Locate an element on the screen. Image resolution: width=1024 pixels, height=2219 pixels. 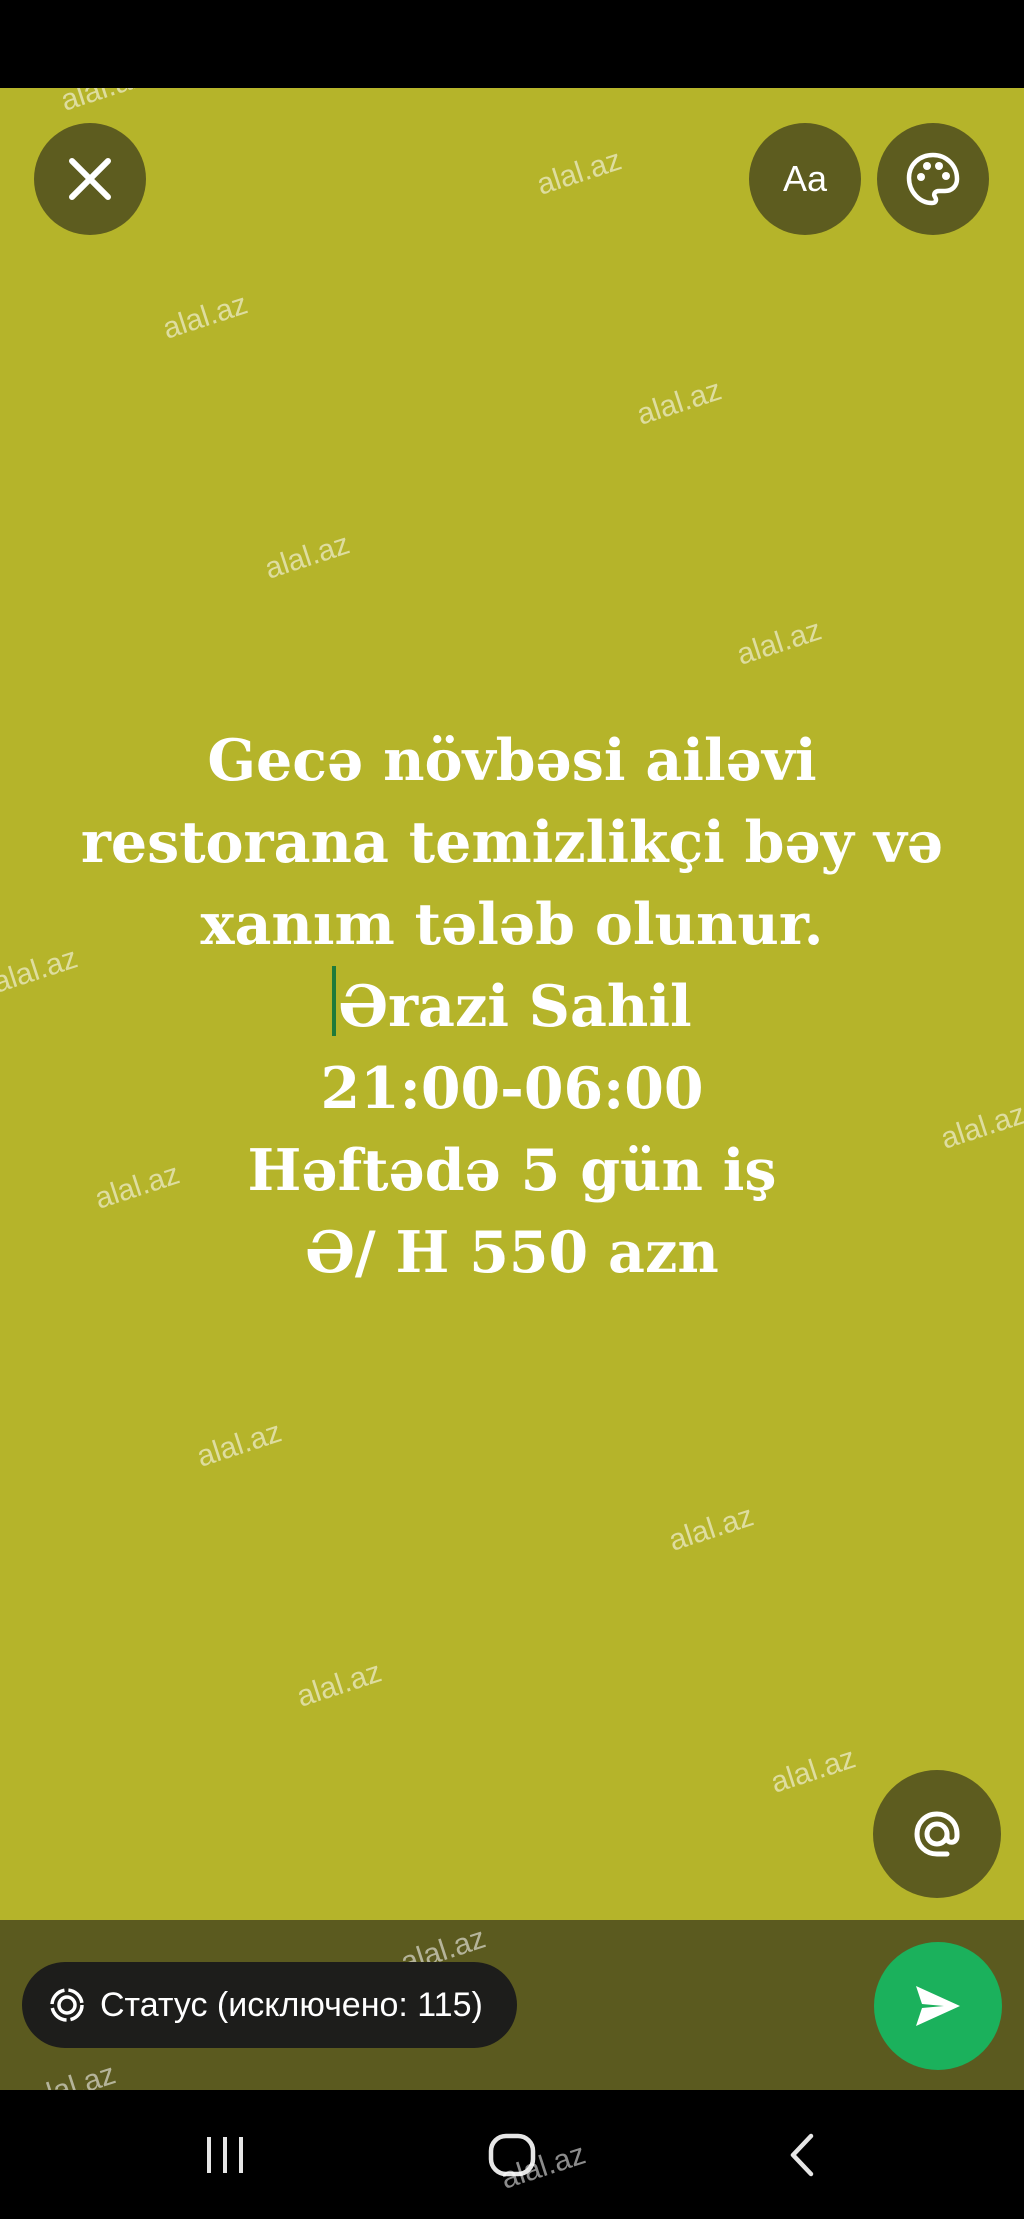
home-button is located at coordinates (512, 2154).